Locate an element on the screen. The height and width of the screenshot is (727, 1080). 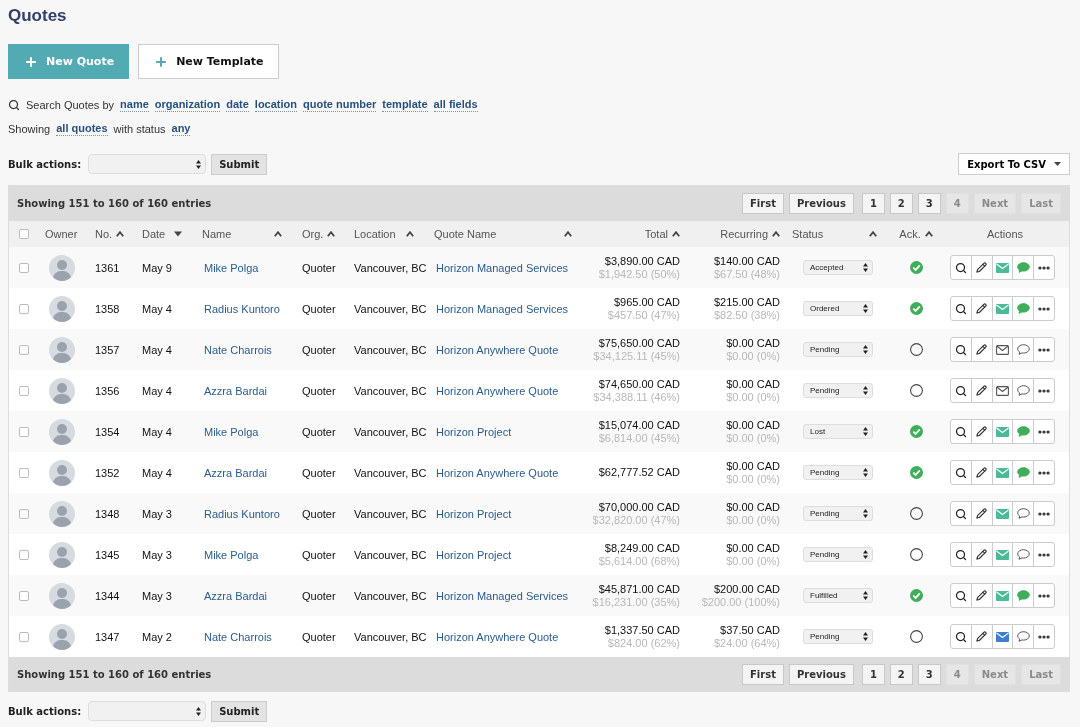
export-csv-button: Export To CSV is located at coordinates (1014, 164).